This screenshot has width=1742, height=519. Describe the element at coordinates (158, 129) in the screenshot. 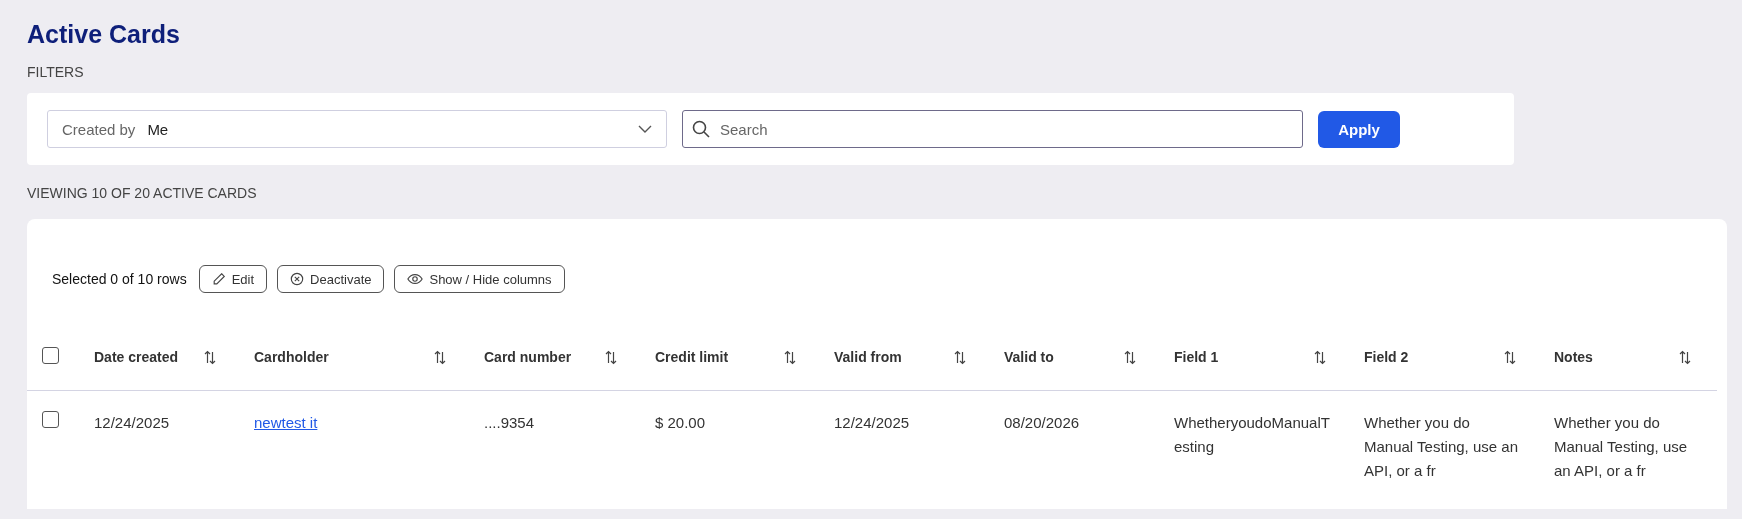

I see `dropdown-value: Me` at that location.